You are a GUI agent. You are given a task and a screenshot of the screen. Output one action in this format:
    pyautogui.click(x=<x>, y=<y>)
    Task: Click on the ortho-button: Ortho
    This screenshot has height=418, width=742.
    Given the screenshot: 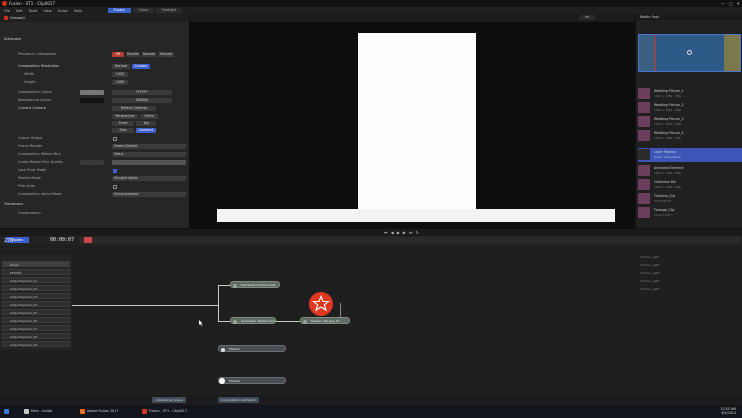 What is the action you would take?
    pyautogui.click(x=149, y=116)
    